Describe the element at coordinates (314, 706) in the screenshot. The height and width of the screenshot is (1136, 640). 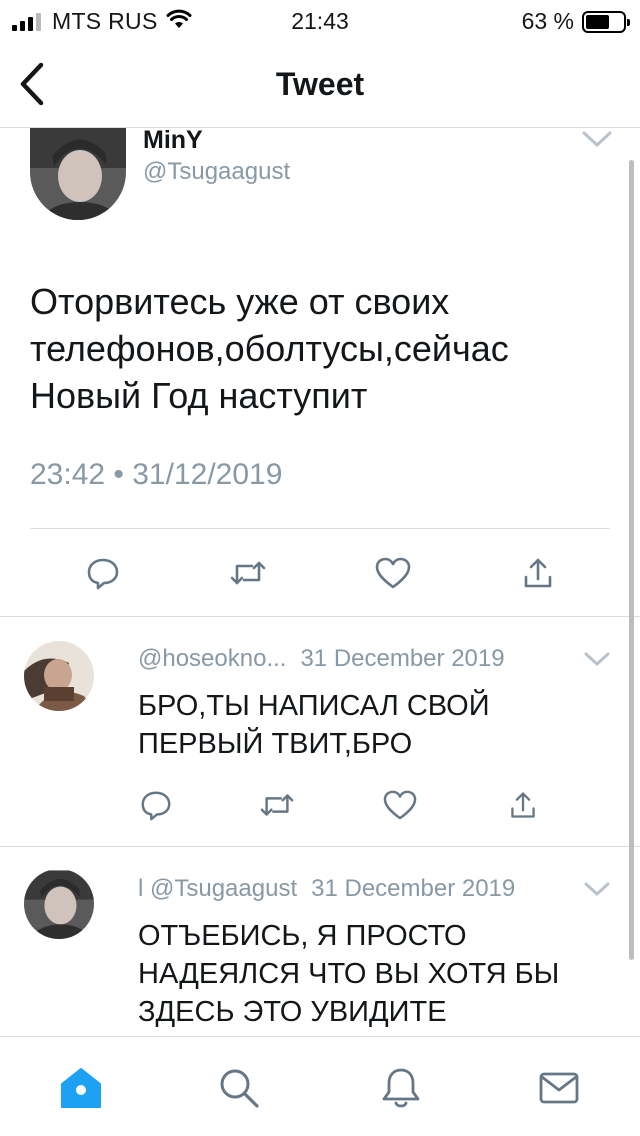
I see `reply-text-line: БРО,ТЫ НАПИСАЛ СВОЙ` at that location.